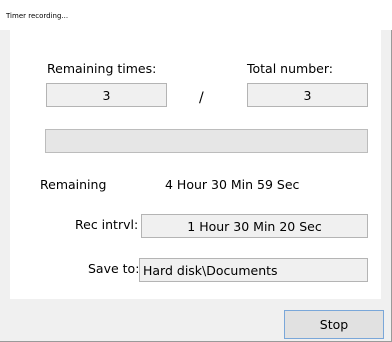 This screenshot has height=342, width=392. I want to click on total-number-label: Total number:, so click(290, 68).